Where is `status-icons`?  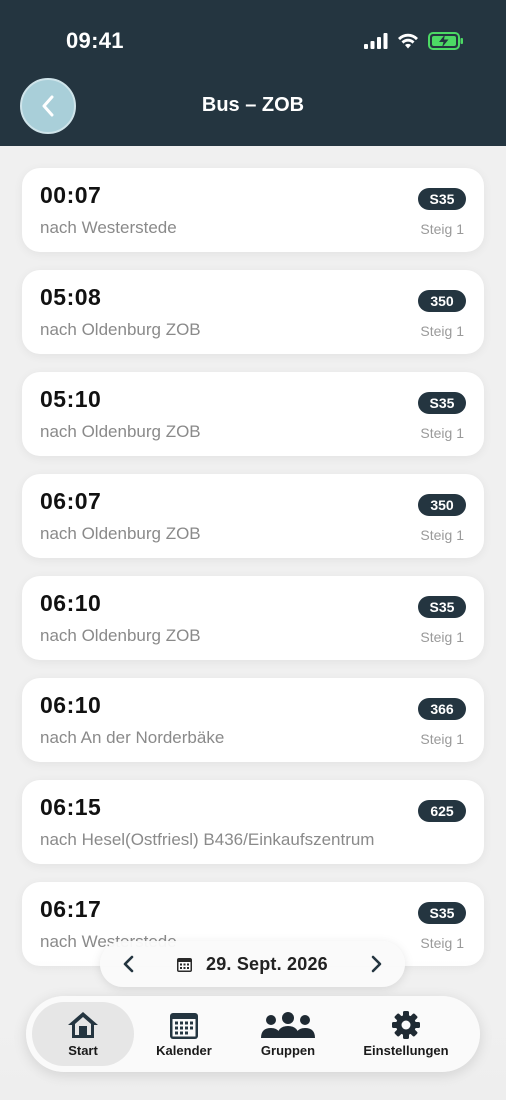
status-icons is located at coordinates (414, 41).